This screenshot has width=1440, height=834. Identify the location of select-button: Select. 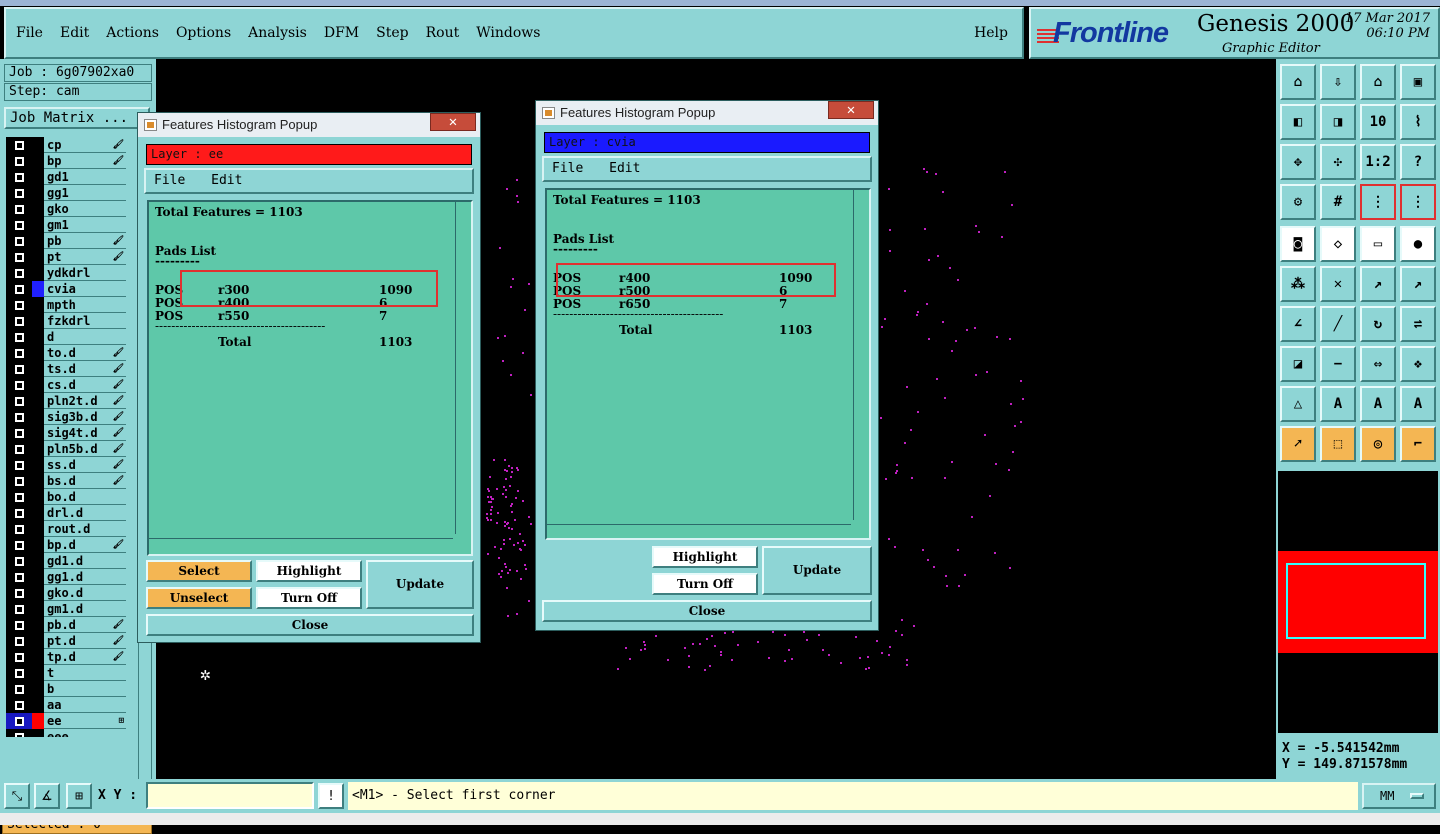
(199, 571).